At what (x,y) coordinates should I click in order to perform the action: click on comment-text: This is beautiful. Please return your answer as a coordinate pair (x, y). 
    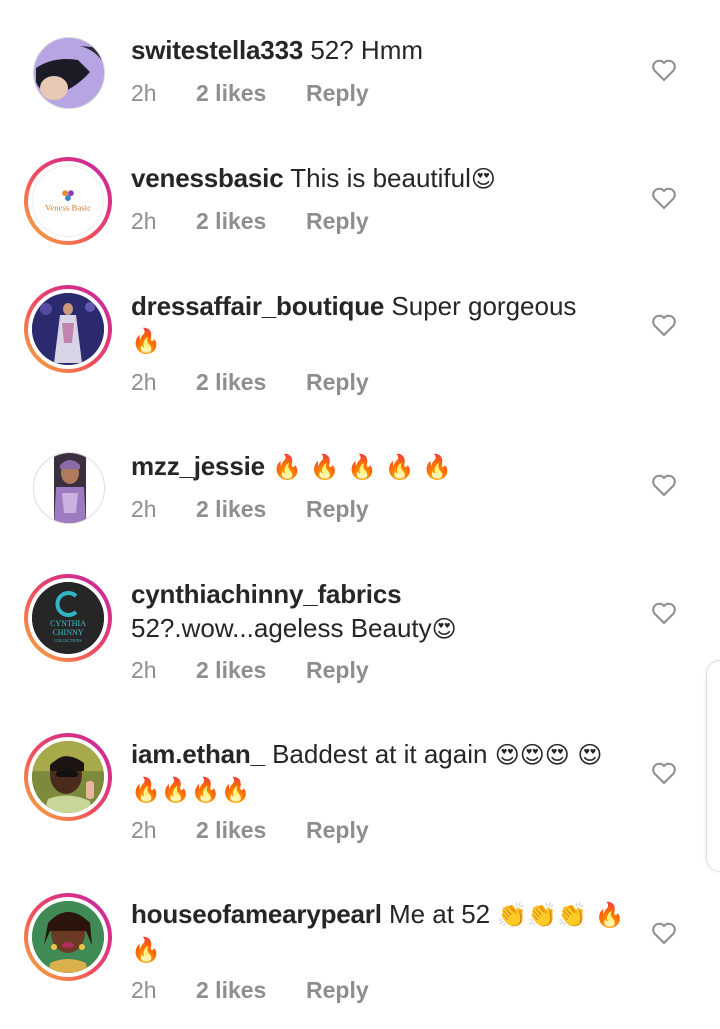
    Looking at the image, I should click on (380, 178).